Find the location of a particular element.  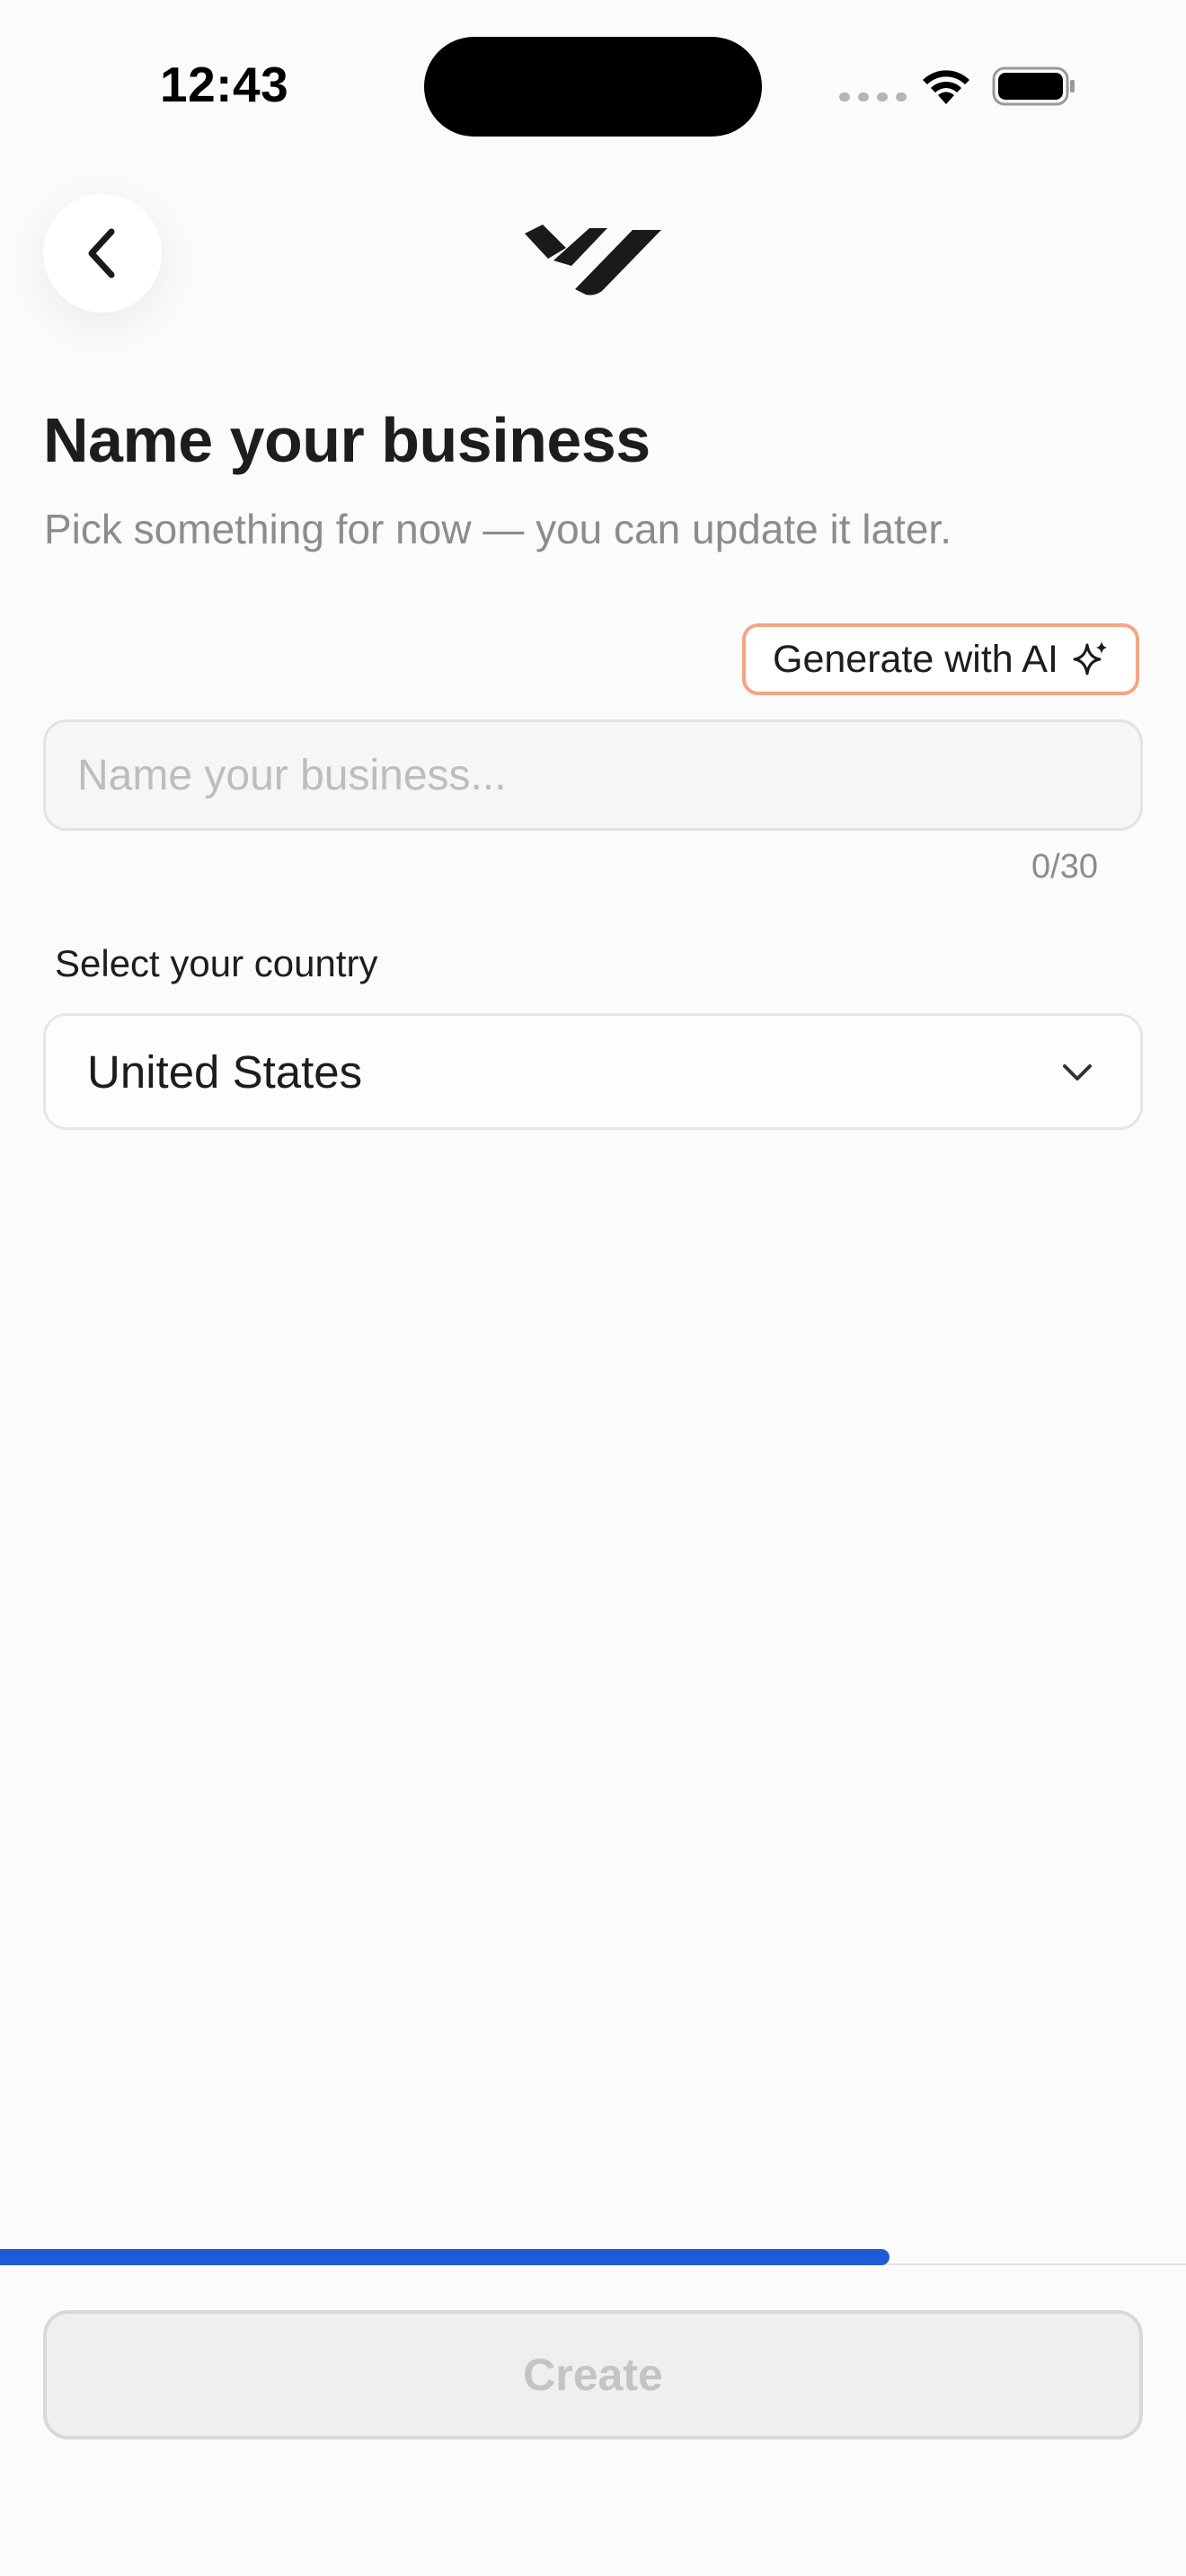

country-selected-value: United States is located at coordinates (225, 1071).